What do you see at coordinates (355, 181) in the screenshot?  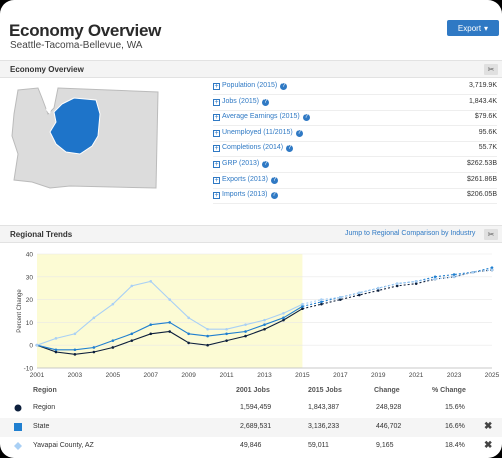 I see `stat-row: + Exports (2013)? $261.86B` at bounding box center [355, 181].